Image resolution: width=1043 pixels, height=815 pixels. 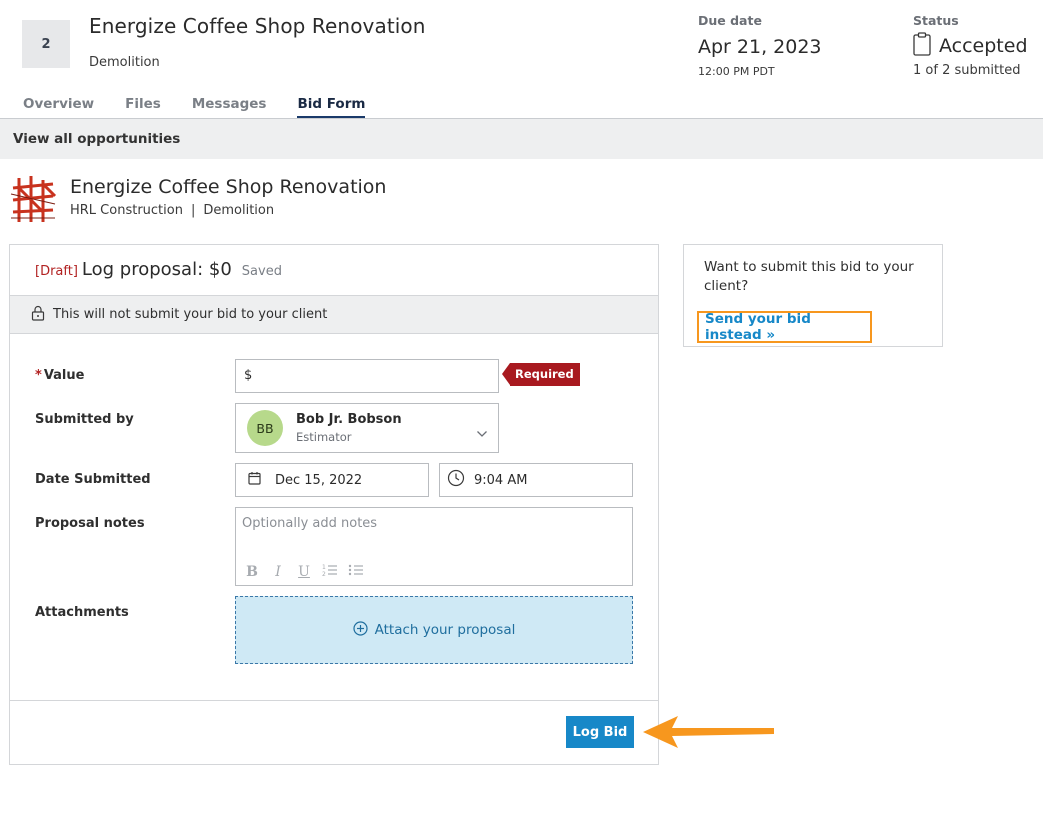 I want to click on submitted-by-label: Submitted by, so click(x=84, y=419).